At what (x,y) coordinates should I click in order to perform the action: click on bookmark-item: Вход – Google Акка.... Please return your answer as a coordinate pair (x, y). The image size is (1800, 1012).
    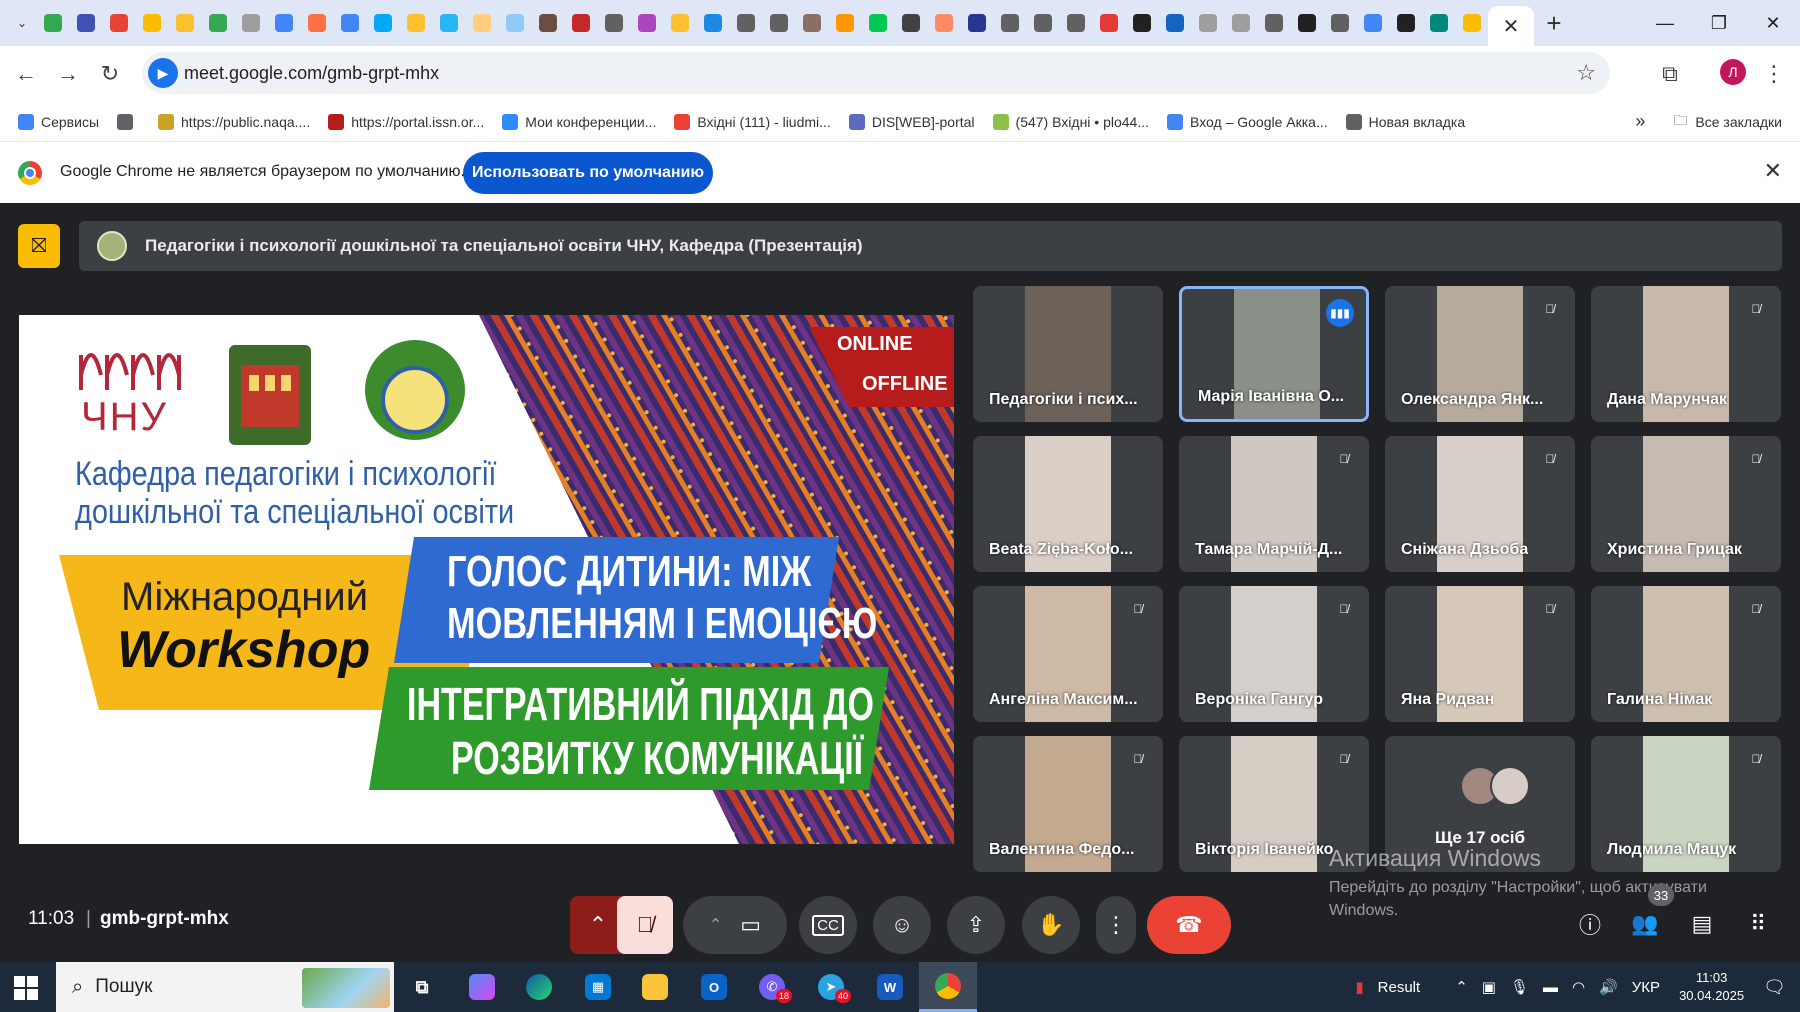
    Looking at the image, I should click on (1247, 121).